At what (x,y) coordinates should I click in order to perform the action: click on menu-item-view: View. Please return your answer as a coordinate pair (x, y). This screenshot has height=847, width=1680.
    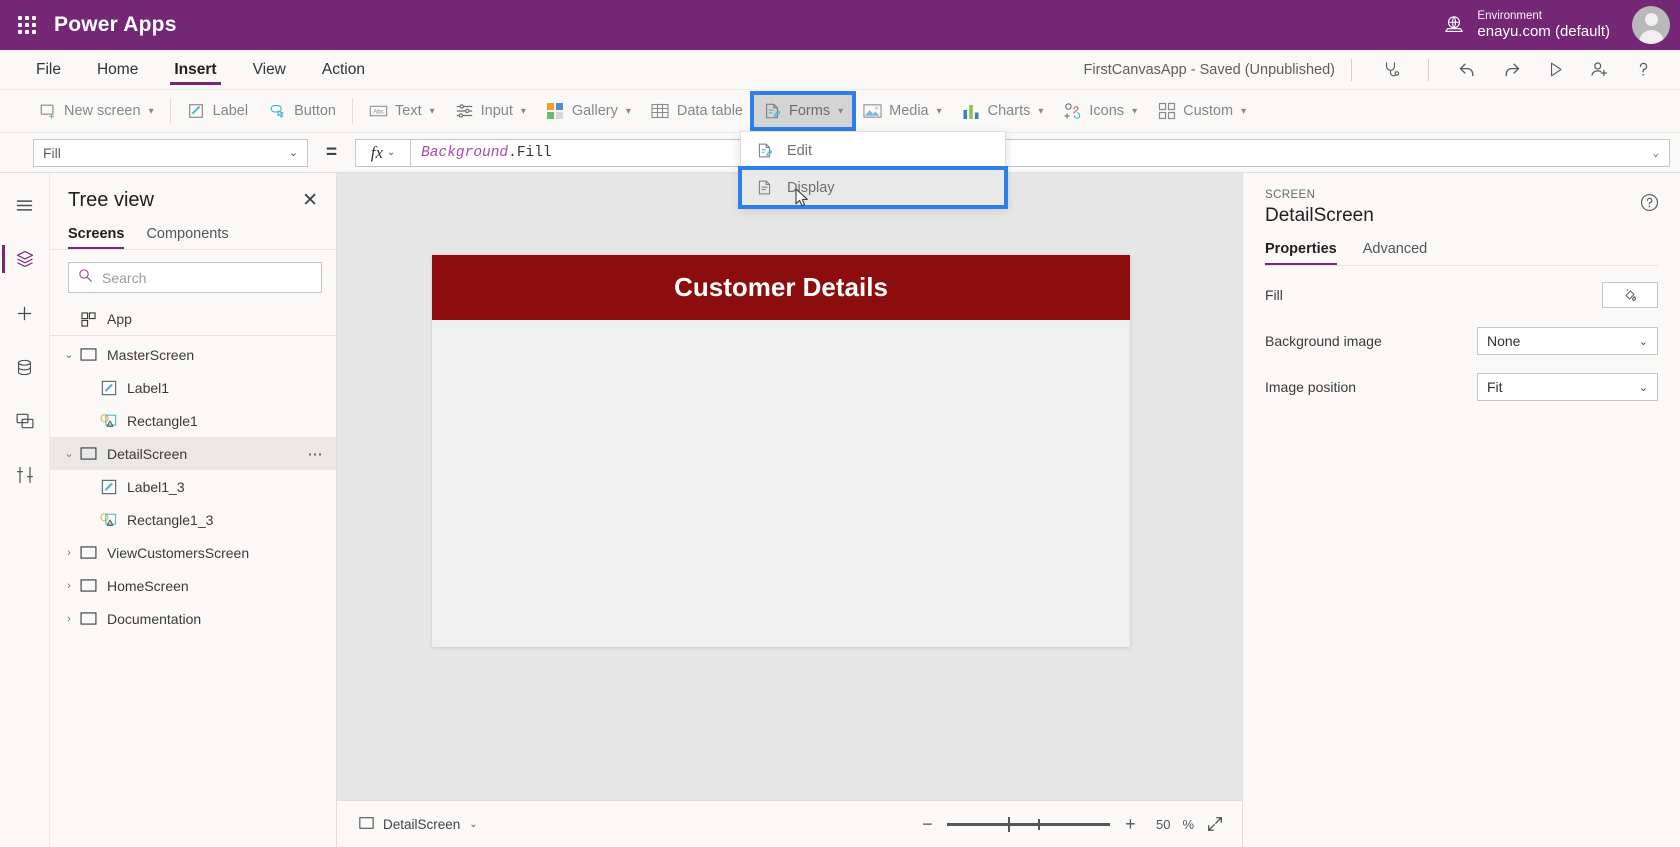
    Looking at the image, I should click on (269, 70).